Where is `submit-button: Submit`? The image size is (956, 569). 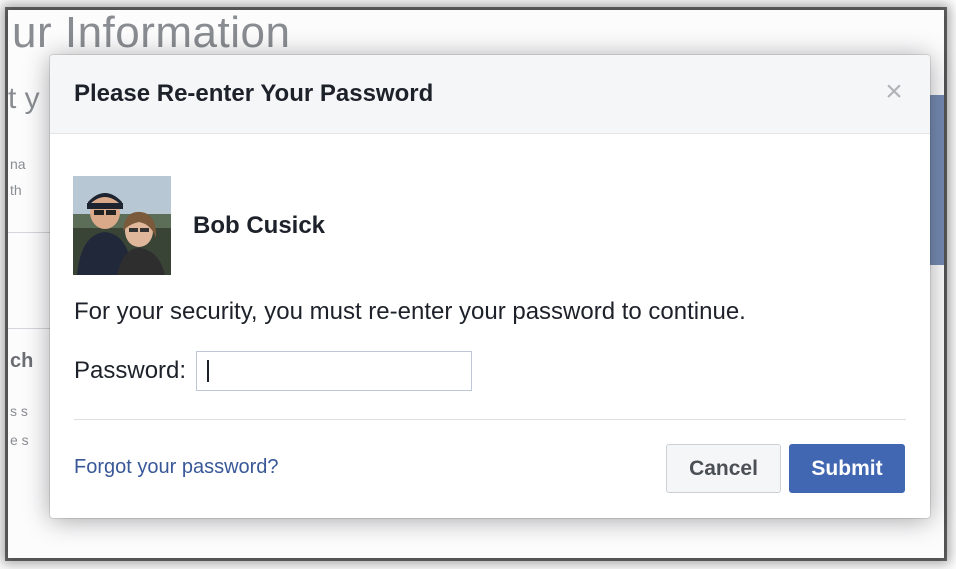
submit-button: Submit is located at coordinates (847, 468).